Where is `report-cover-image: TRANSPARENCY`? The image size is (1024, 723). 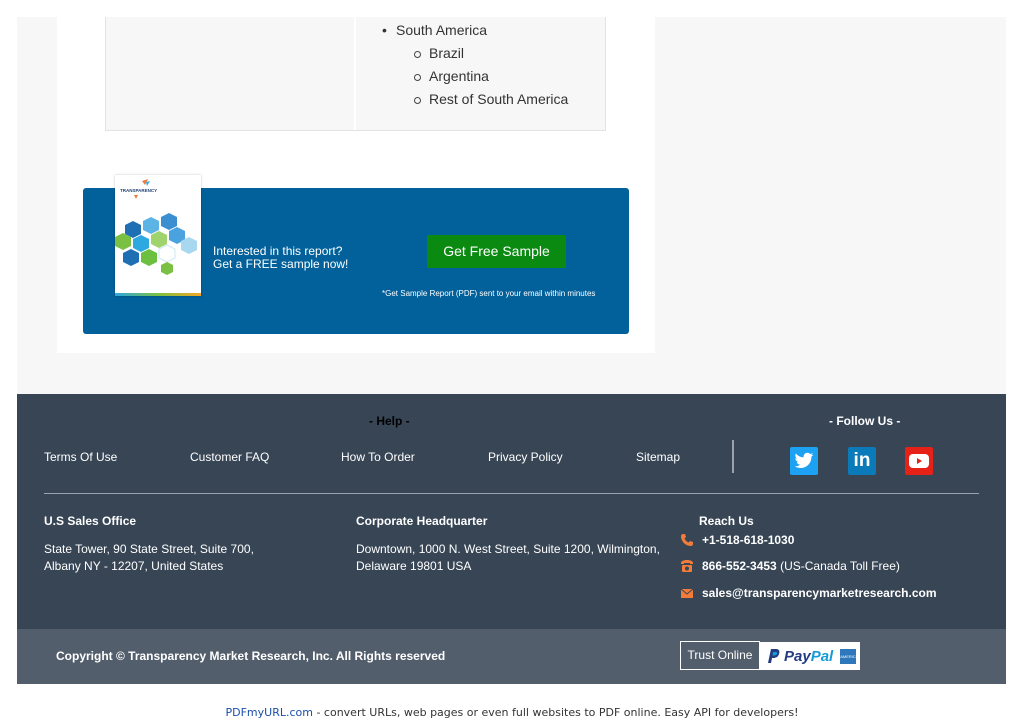 report-cover-image: TRANSPARENCY is located at coordinates (158, 235).